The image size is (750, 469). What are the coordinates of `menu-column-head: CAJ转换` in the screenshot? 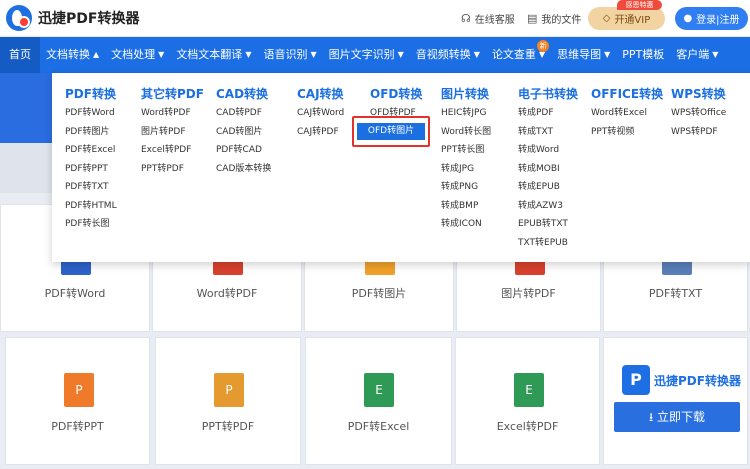 It's located at (320, 94).